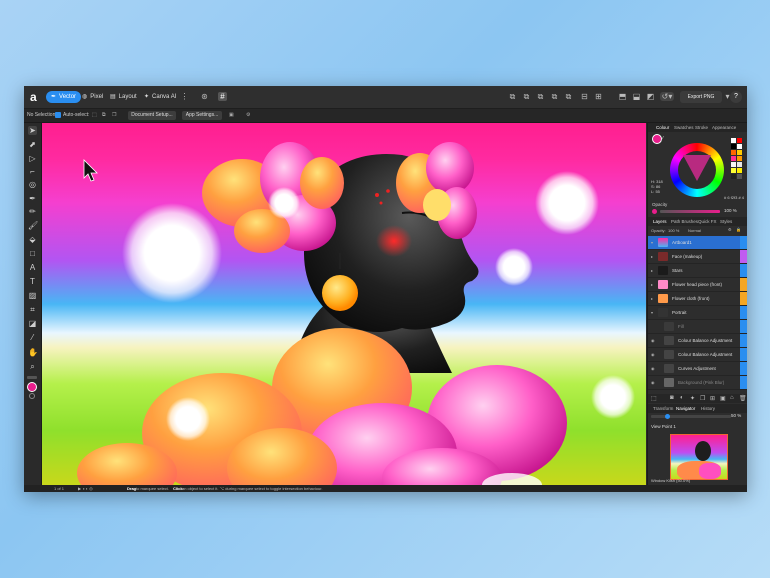 The image size is (770, 578). I want to click on move-tool-icon: ➤, so click(32, 130).